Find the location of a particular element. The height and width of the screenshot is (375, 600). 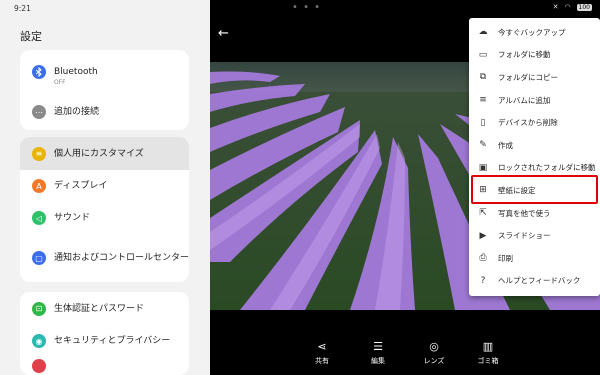

settings-item-security: ◉ セキュリティとプライバシー is located at coordinates (104, 341).